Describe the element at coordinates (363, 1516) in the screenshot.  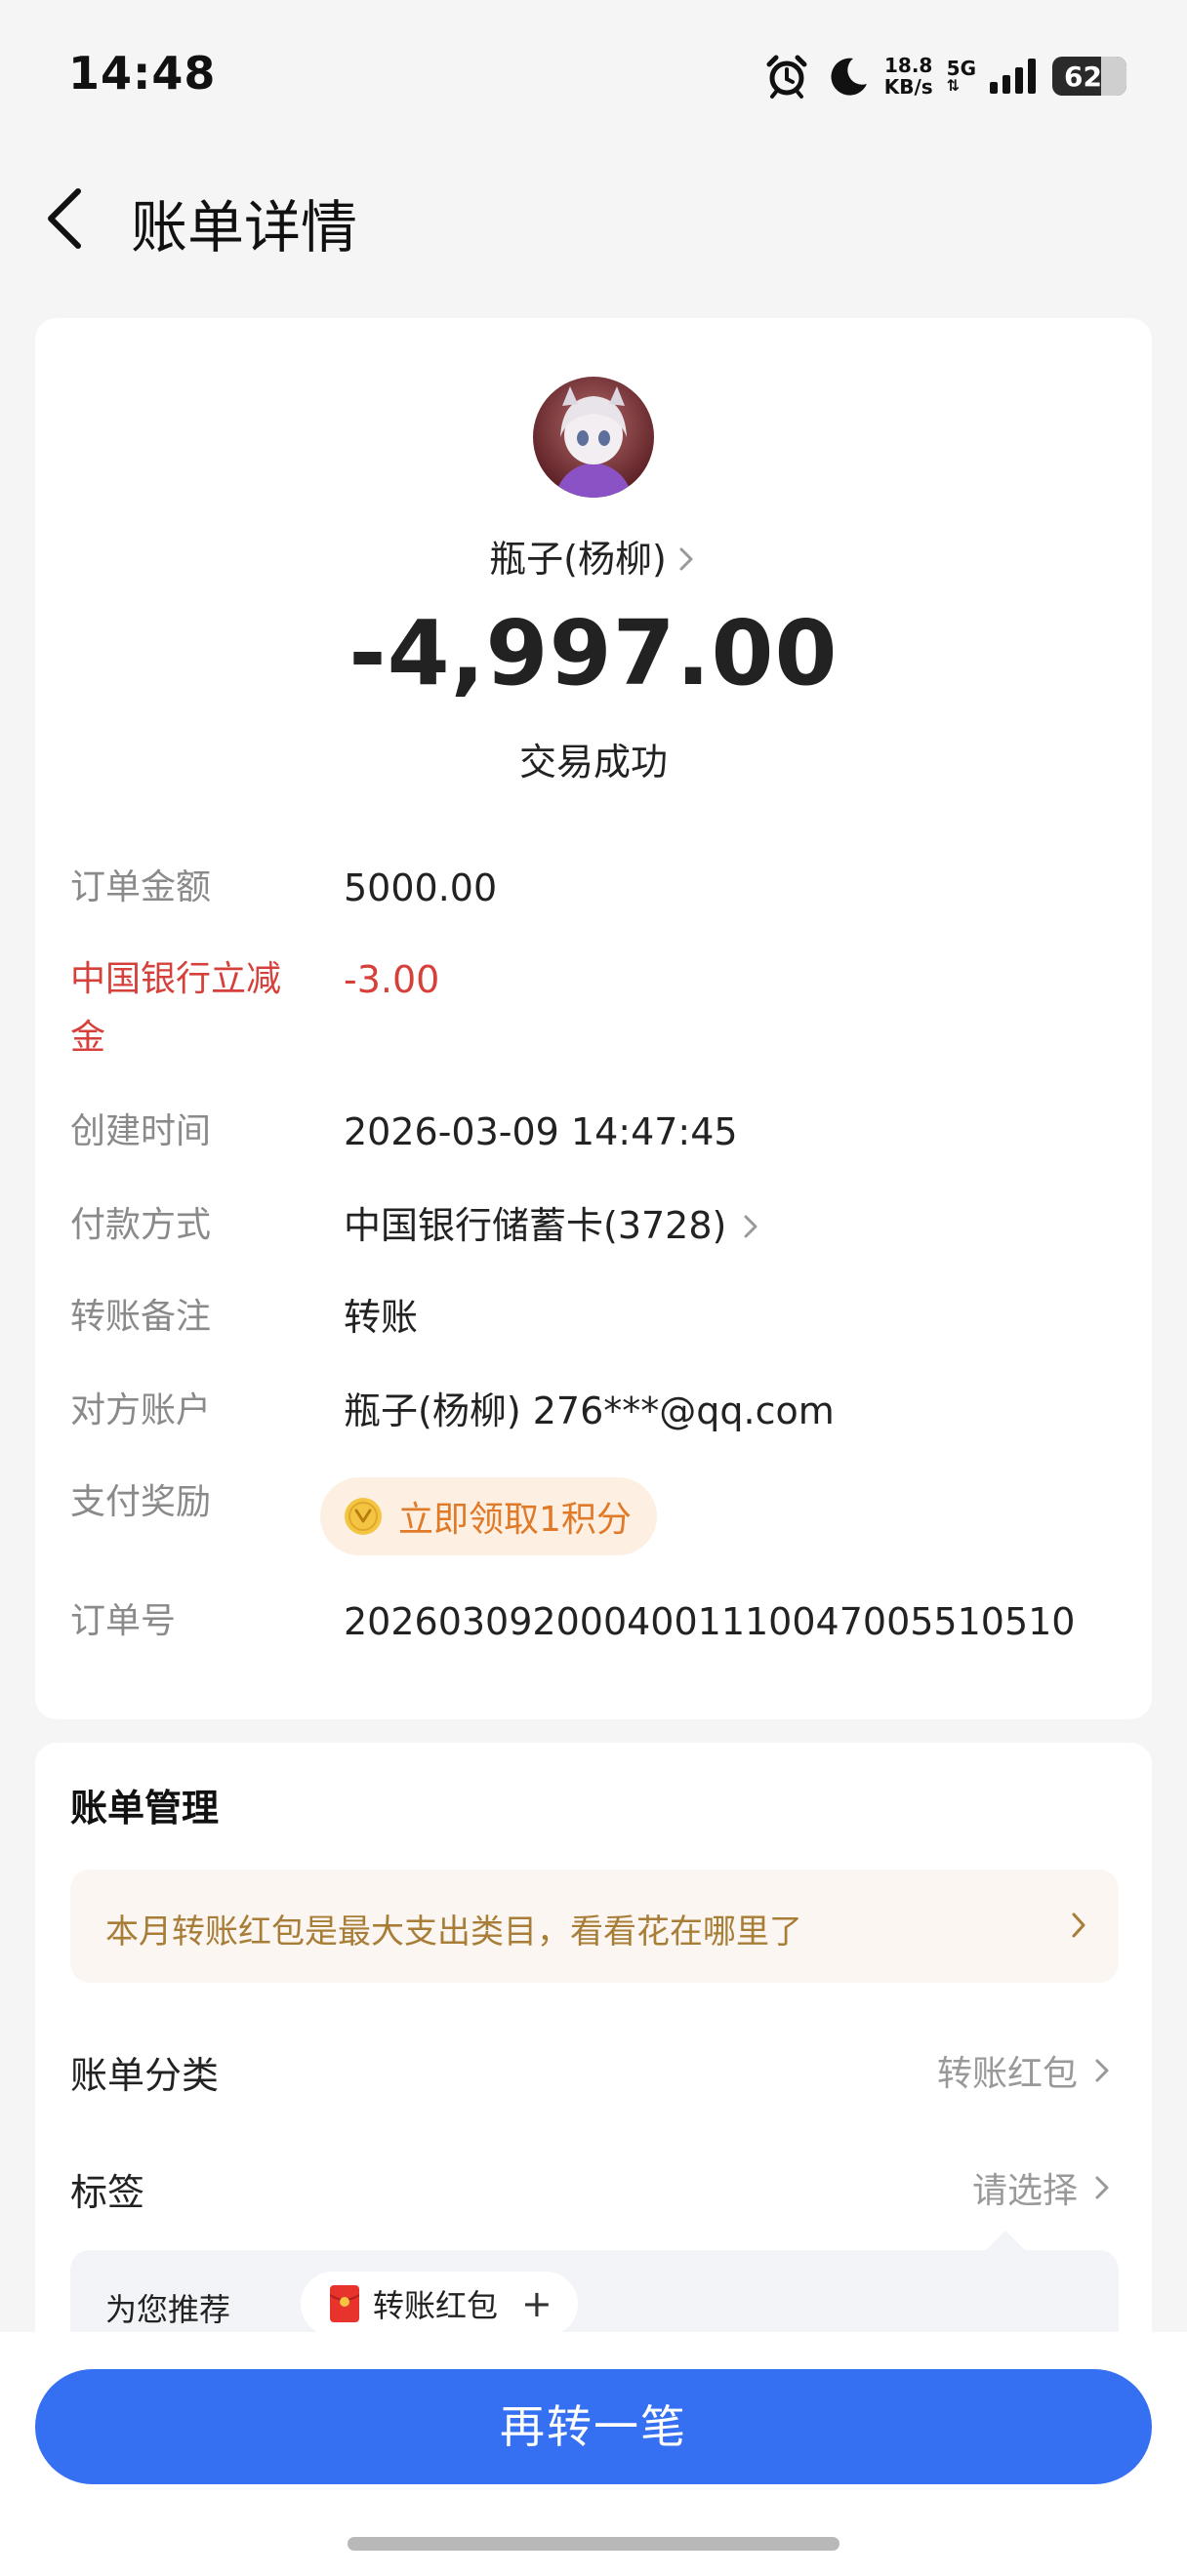
I see `coin-icon` at that location.